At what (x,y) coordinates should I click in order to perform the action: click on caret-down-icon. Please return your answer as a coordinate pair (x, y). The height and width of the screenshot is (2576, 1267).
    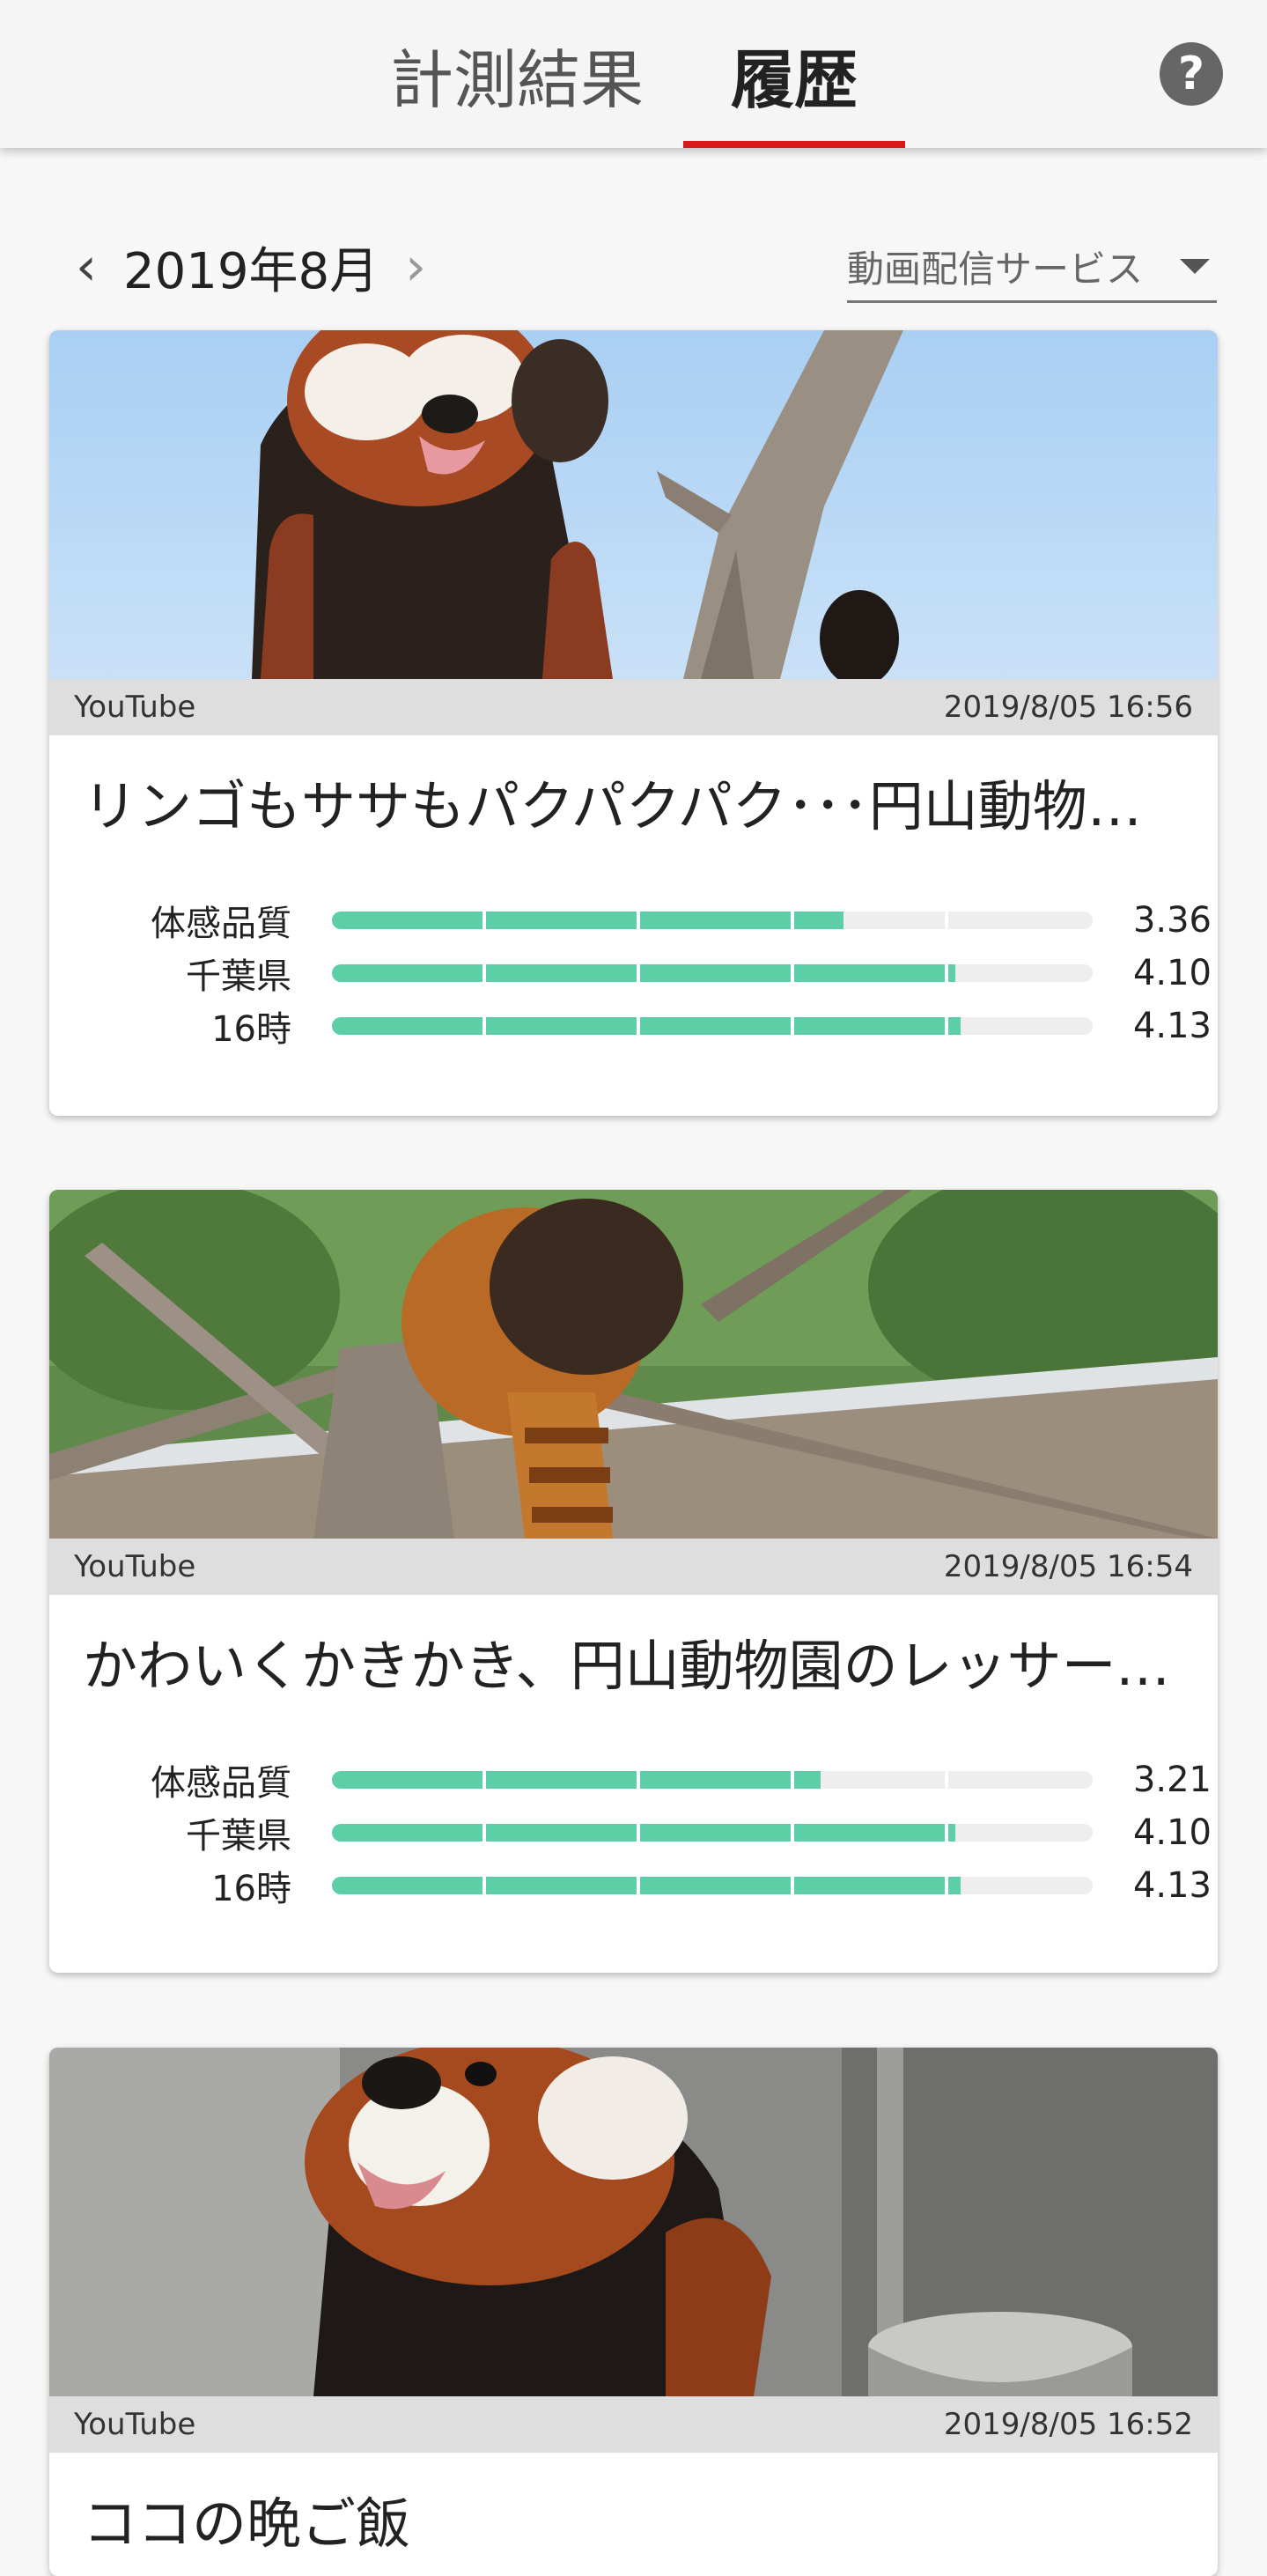
    Looking at the image, I should click on (1195, 266).